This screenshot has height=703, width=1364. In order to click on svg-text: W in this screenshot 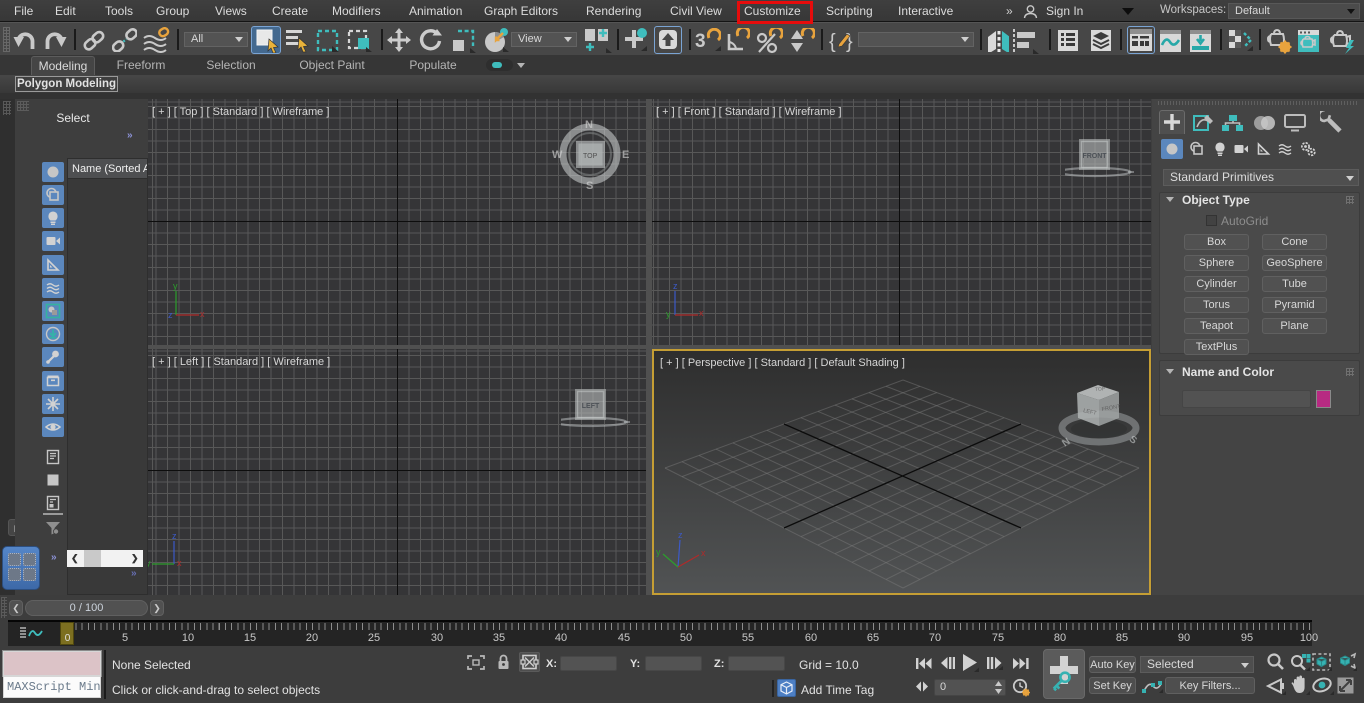, I will do `click(557, 155)`.